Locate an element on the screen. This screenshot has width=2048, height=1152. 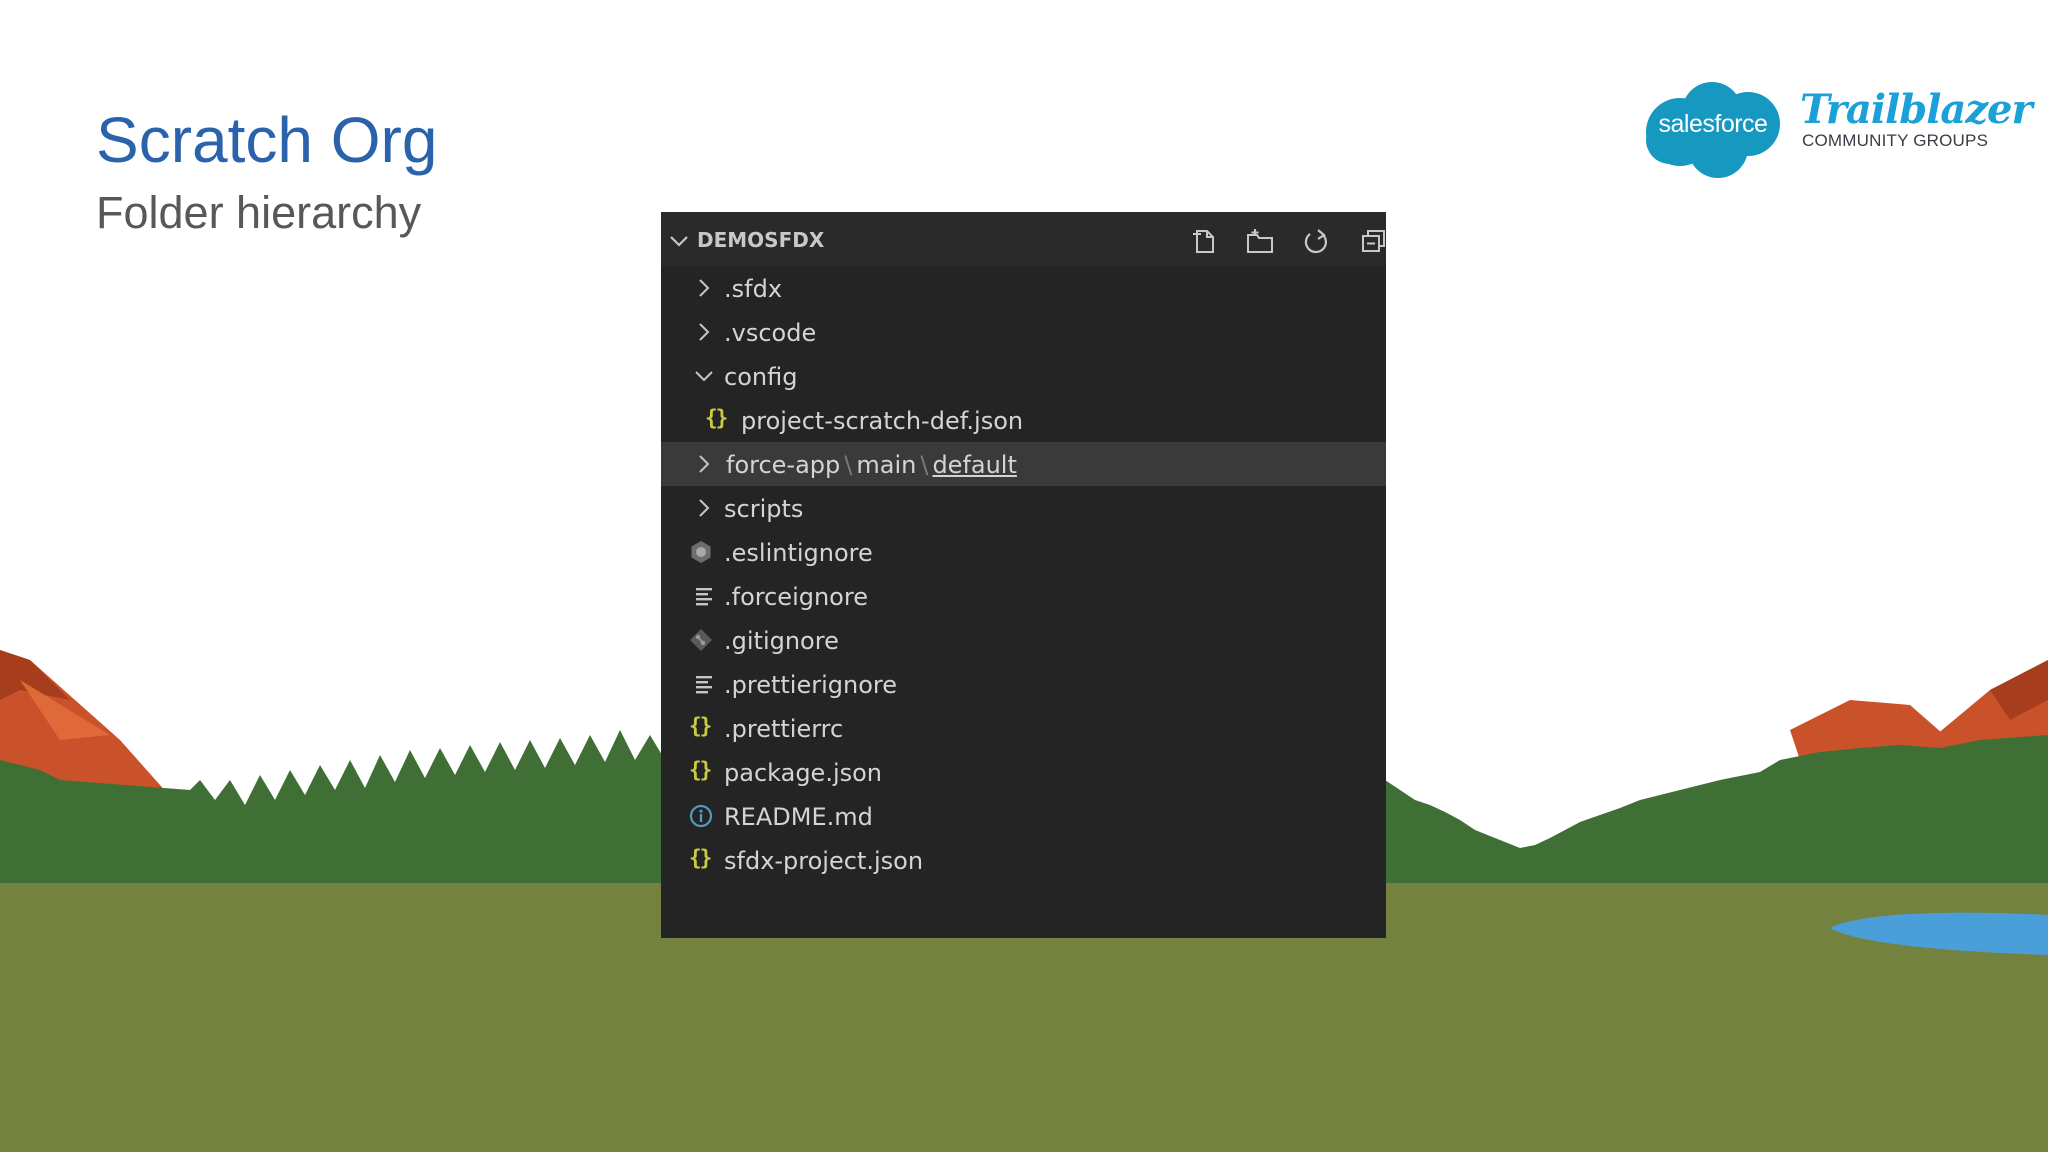
git-icon is located at coordinates (701, 640).